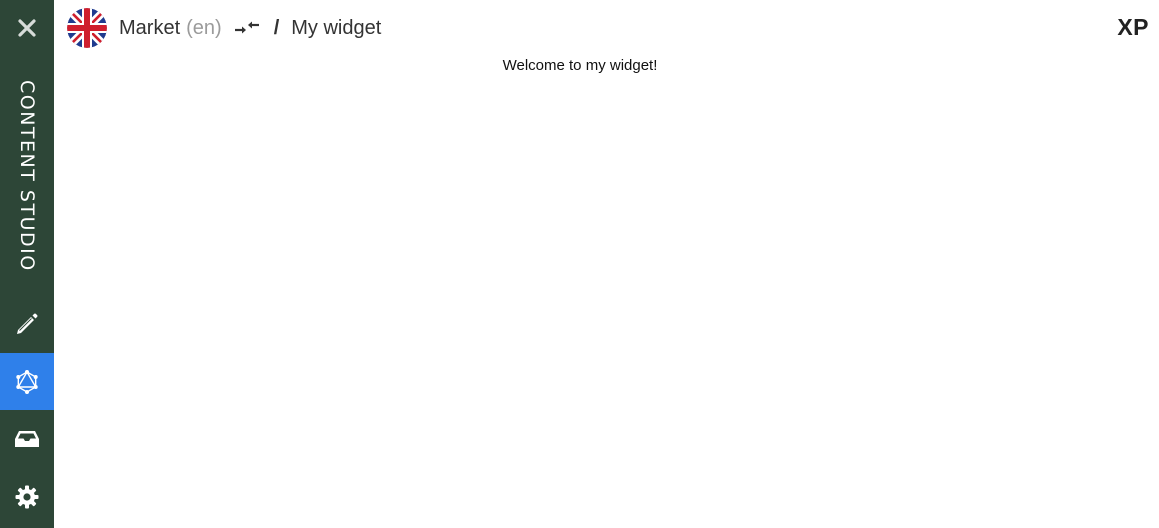  What do you see at coordinates (204, 27) in the screenshot?
I see `project-language: (en)` at bounding box center [204, 27].